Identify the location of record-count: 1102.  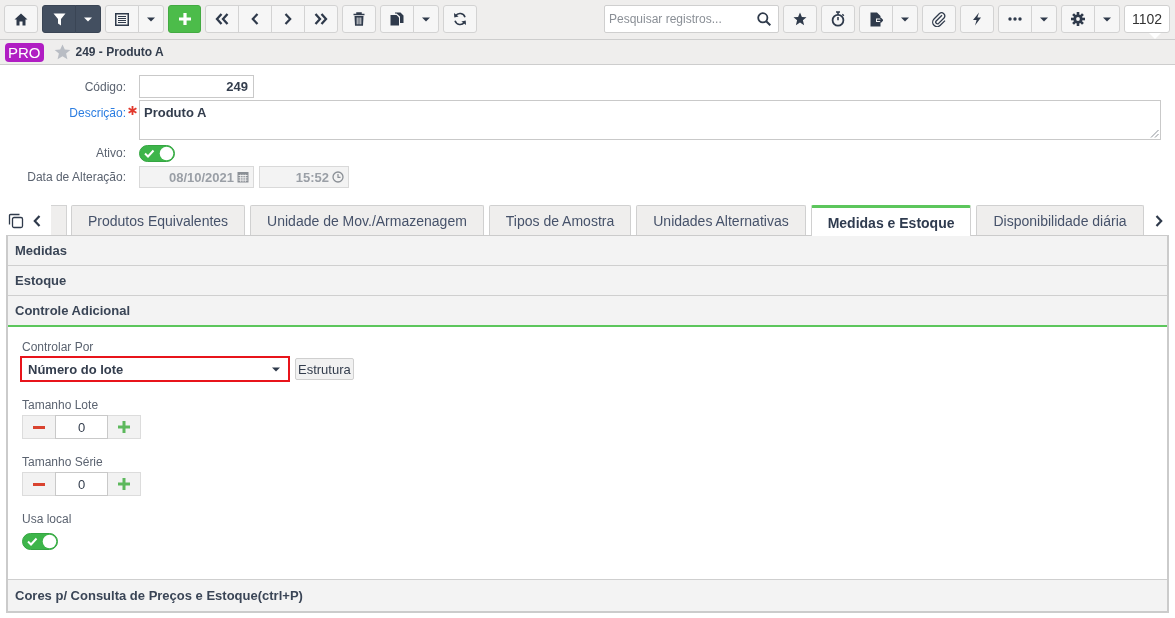
(1147, 22).